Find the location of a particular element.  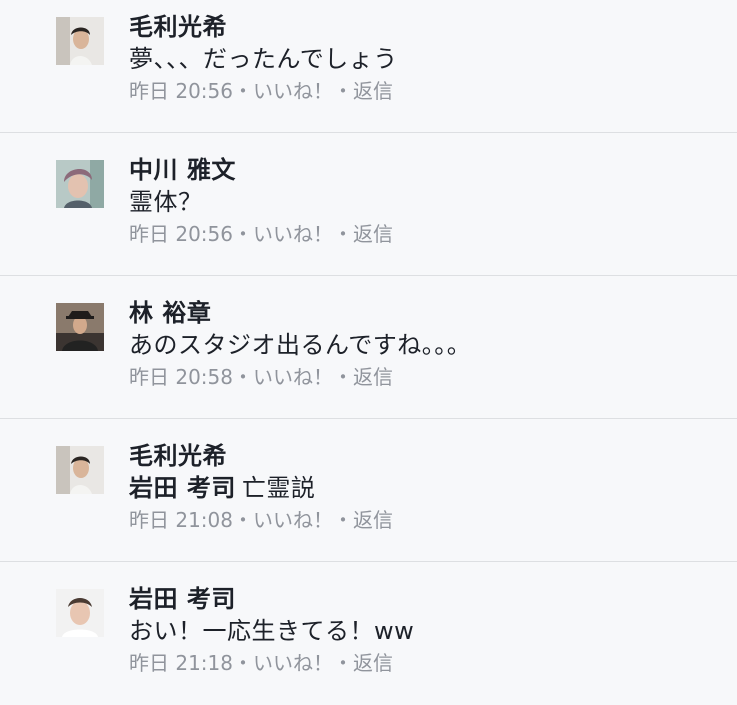

comment-meta: 昨日 21:08・いいね！・返信 is located at coordinates (261, 520).